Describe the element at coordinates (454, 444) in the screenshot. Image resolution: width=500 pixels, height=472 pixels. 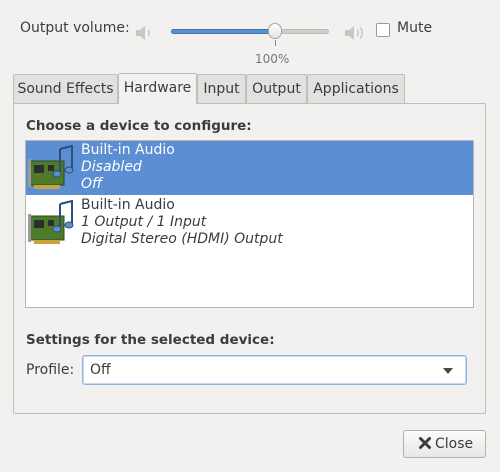
I see `close-button-label: Close` at that location.